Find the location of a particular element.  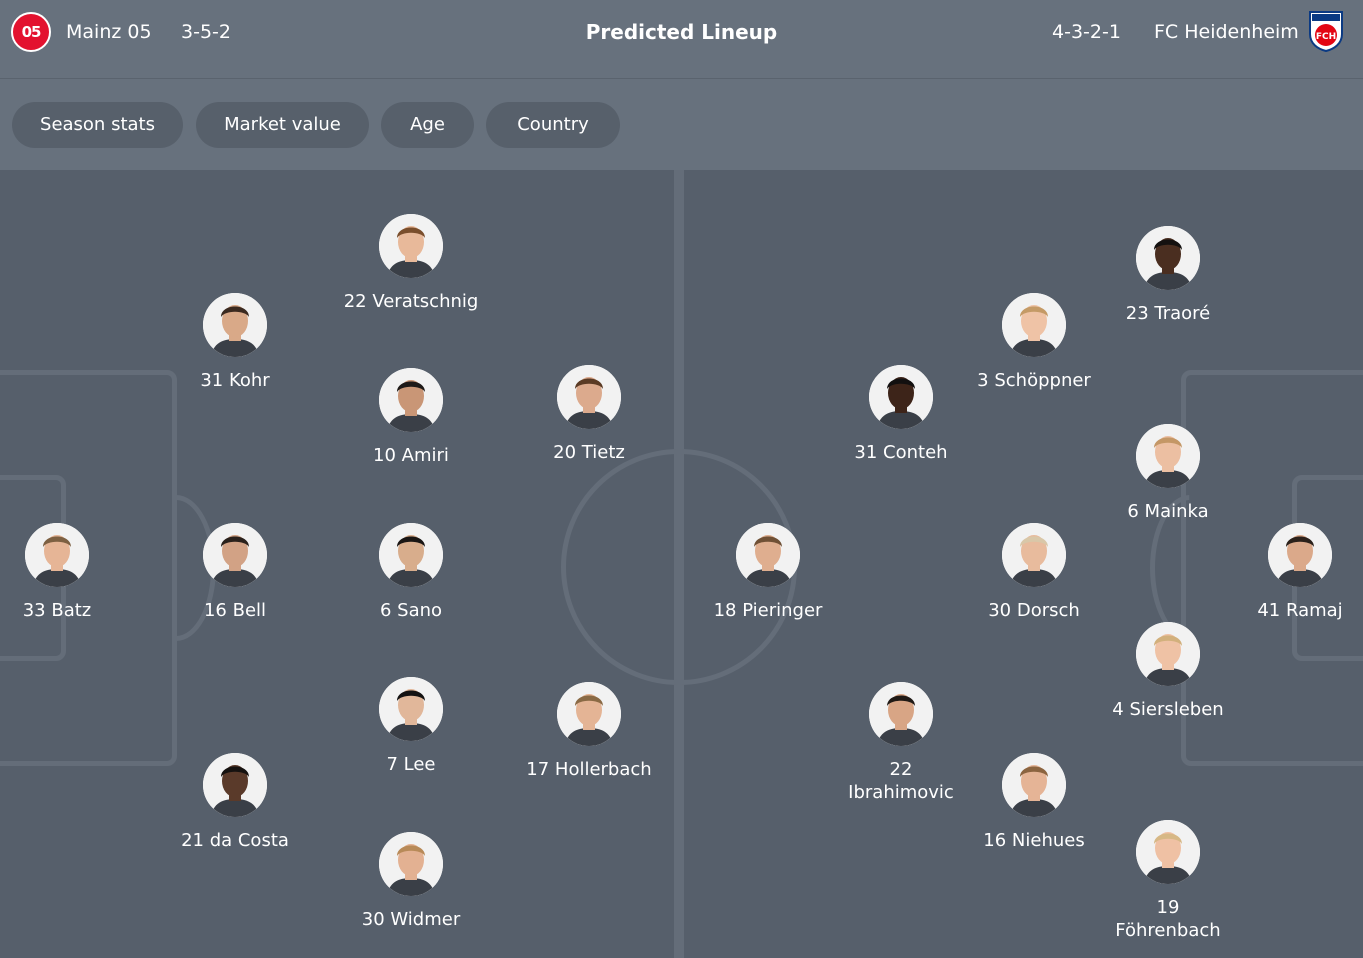

player-card: 41 Ramaj is located at coordinates (1286, 572).